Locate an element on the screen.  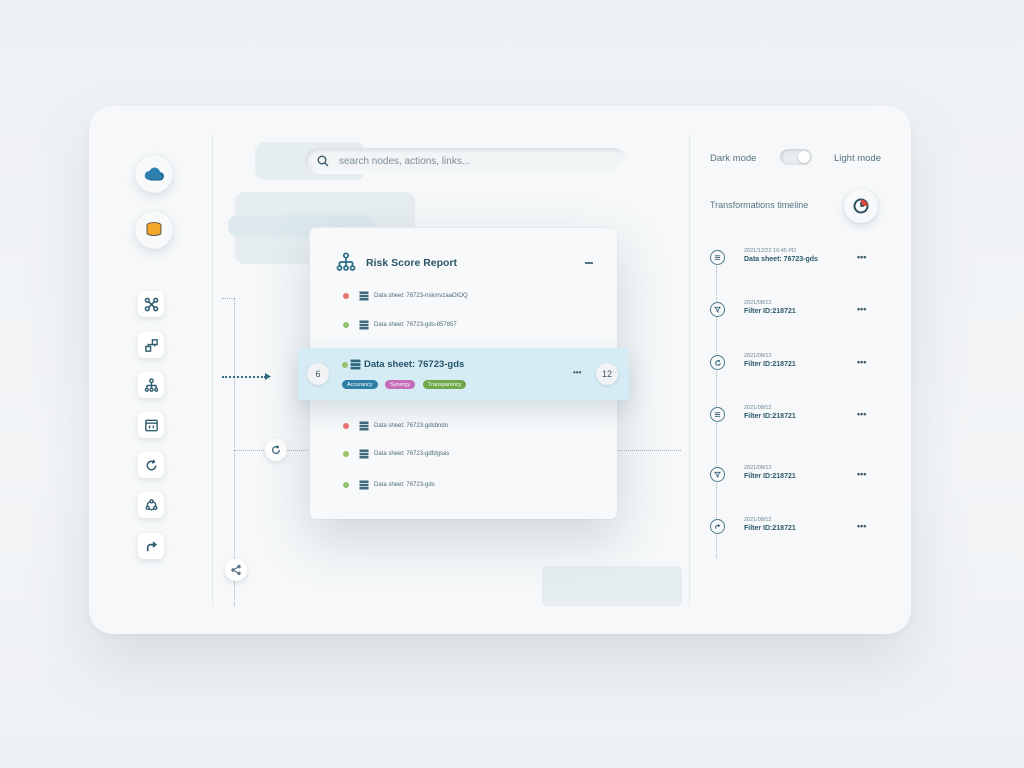
cloud-icon is located at coordinates (154, 174).